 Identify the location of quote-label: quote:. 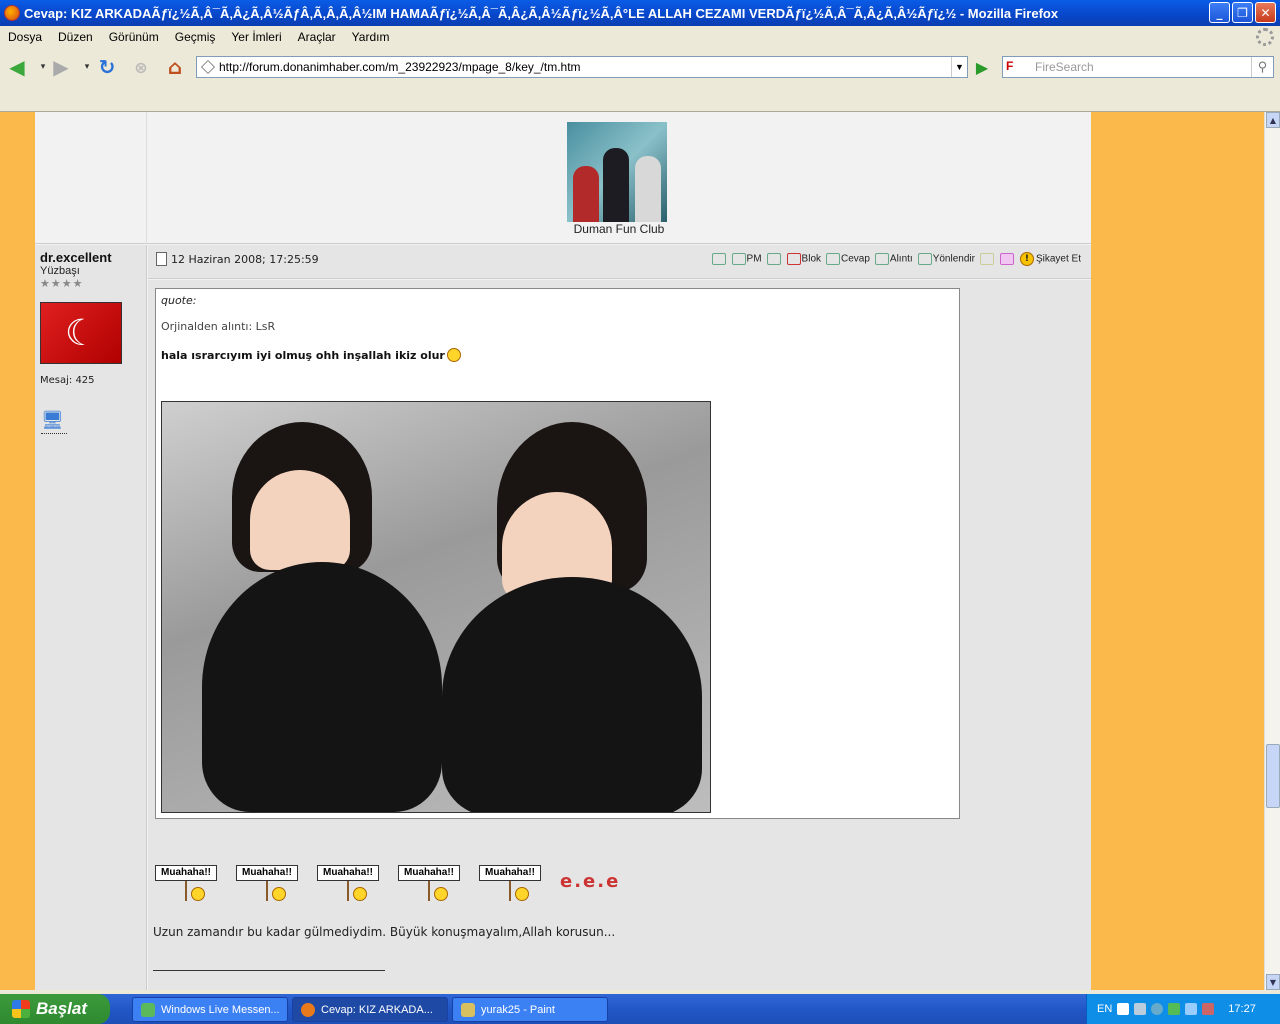
(179, 300).